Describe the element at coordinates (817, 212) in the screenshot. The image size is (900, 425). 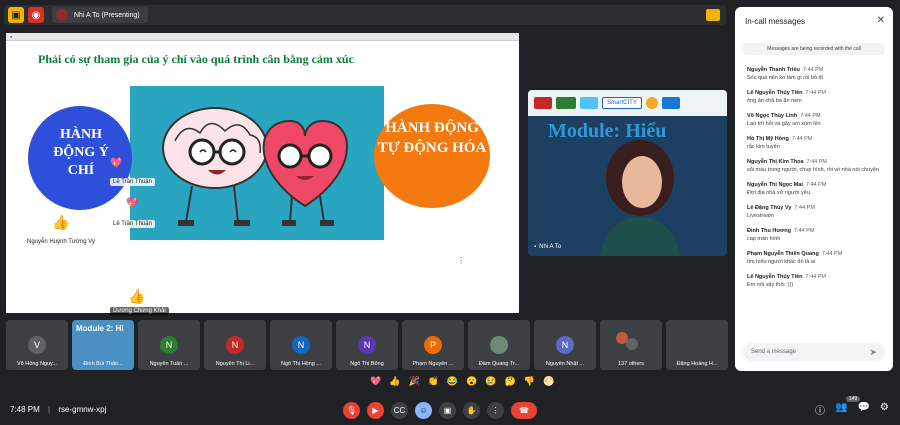
I see `chat-message: Lê Đặng Thúy Vy 7:44 PM Livestream` at that location.